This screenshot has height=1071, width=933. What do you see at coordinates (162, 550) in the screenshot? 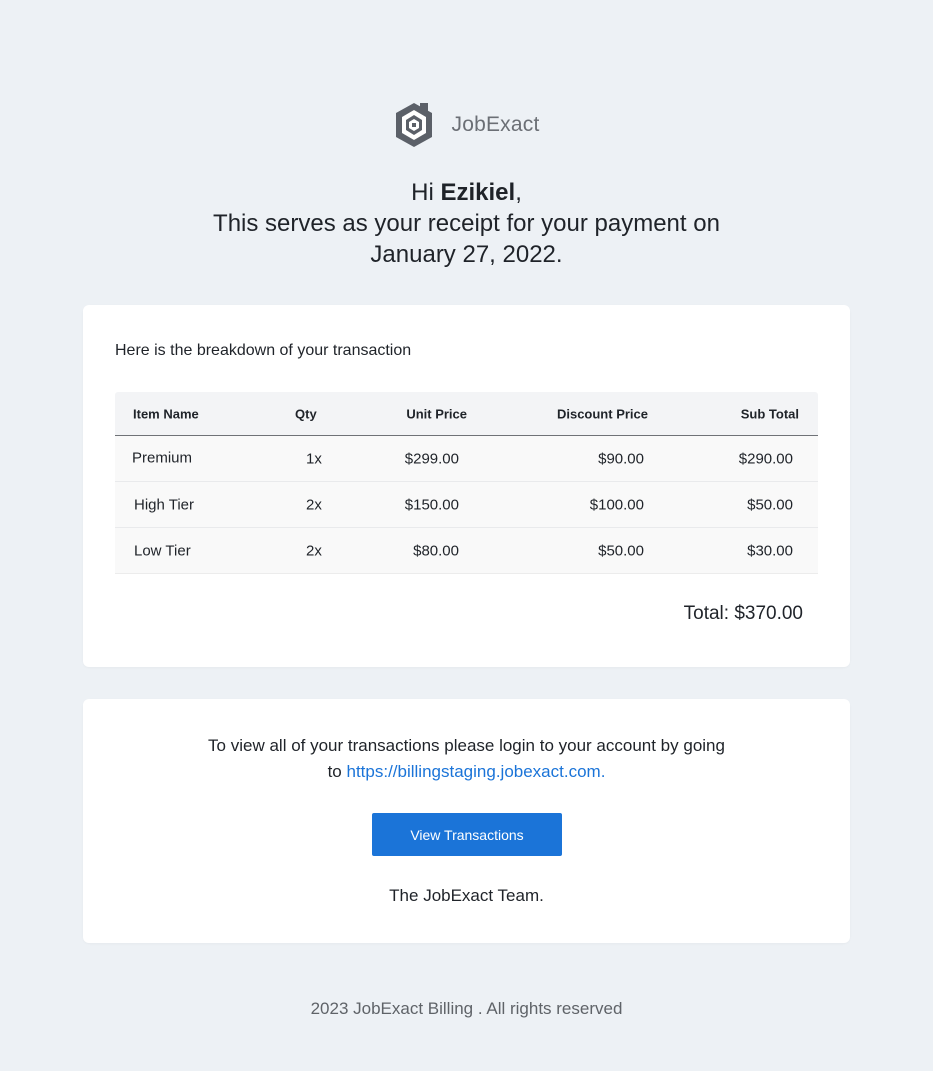
I see `item-name-cell: Low Tier` at bounding box center [162, 550].